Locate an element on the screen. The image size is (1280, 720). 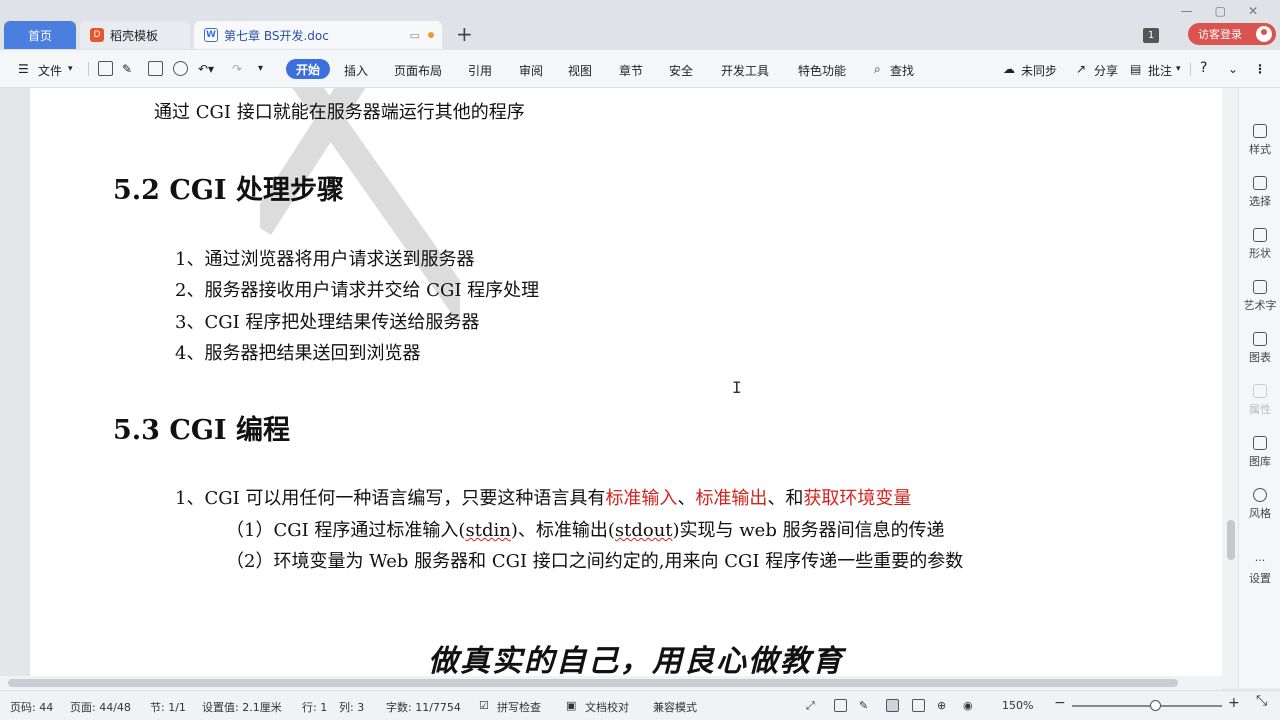
vertical-scroll-thumb is located at coordinates (1231, 540).